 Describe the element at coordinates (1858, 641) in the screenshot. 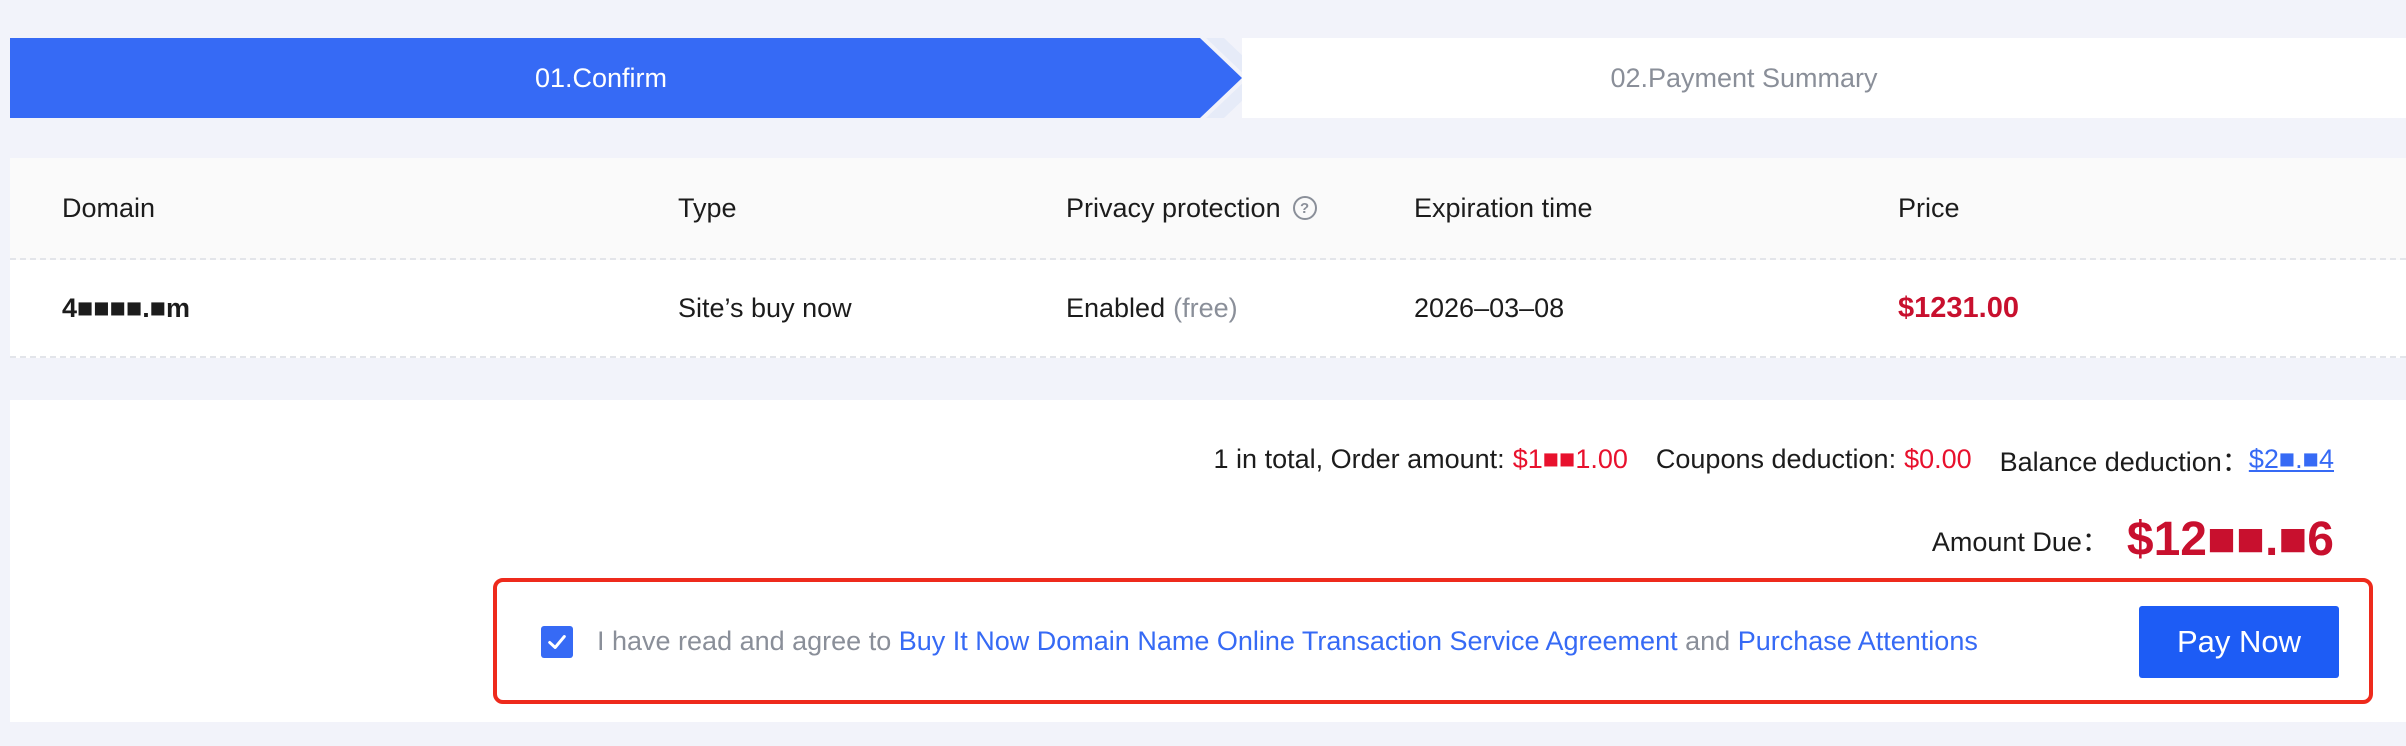

I see `purchase-attentions-link: Purchase Attentions` at that location.